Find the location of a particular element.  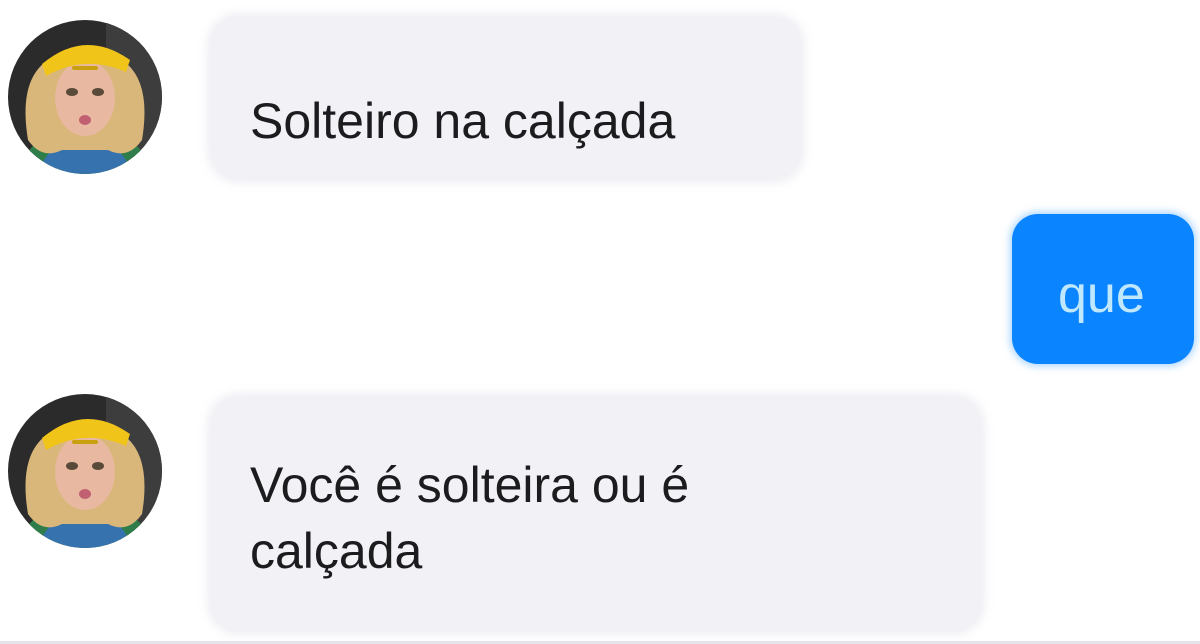

message-text: Você é solteira ou é calçada is located at coordinates (470, 518).